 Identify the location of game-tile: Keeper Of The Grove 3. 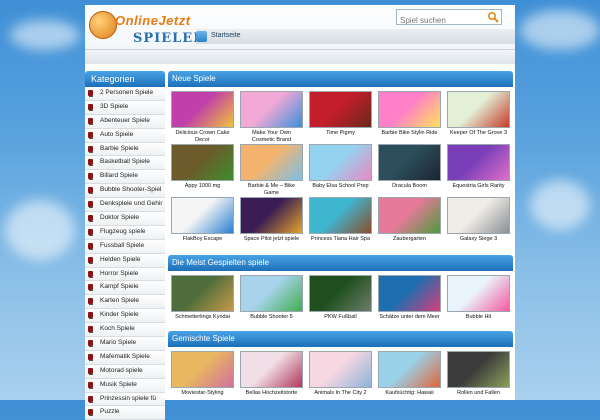
(478, 114).